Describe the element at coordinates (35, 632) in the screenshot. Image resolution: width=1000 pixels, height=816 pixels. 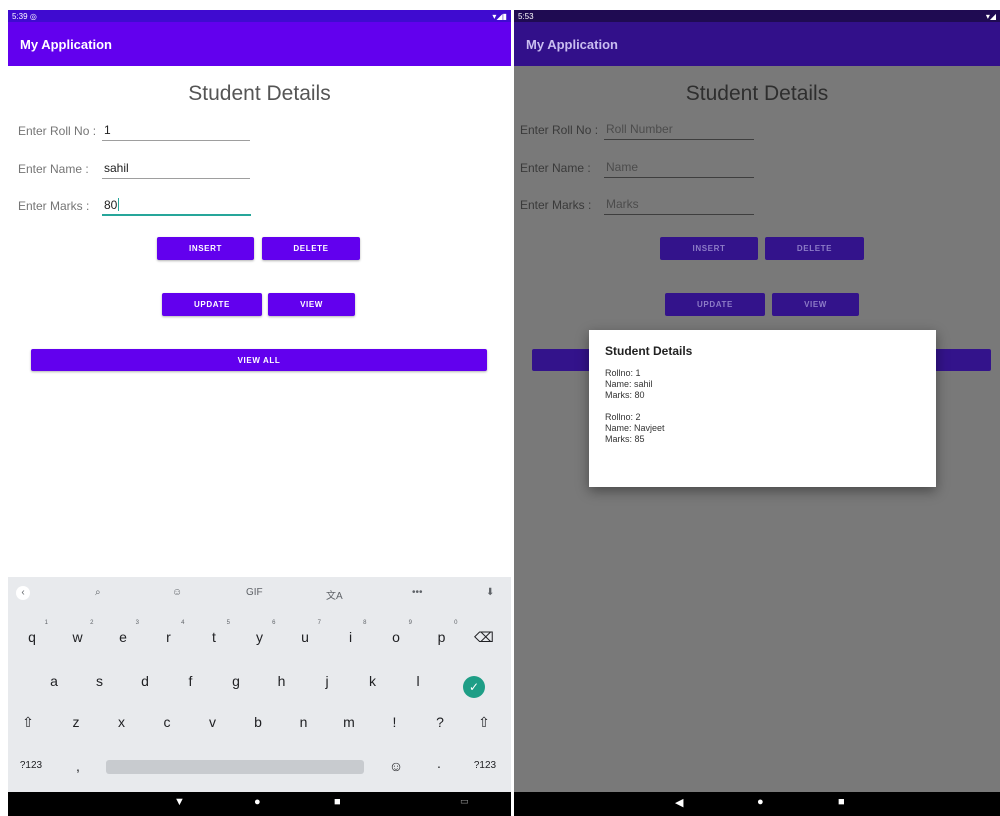
I see `key-0-0: q1` at that location.